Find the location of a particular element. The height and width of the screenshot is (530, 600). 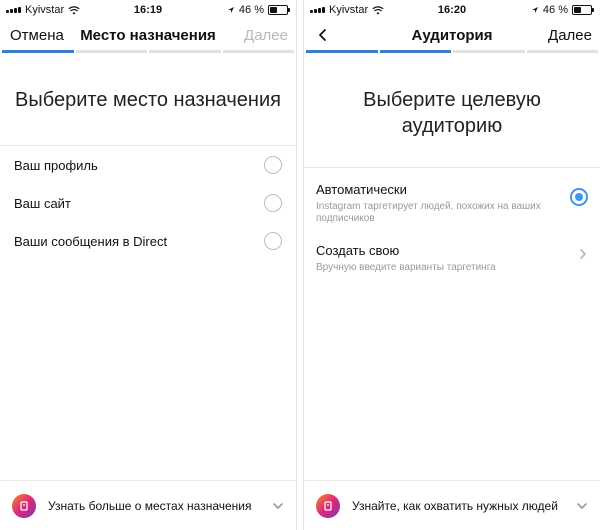

page-title: Место назначения is located at coordinates (148, 35).